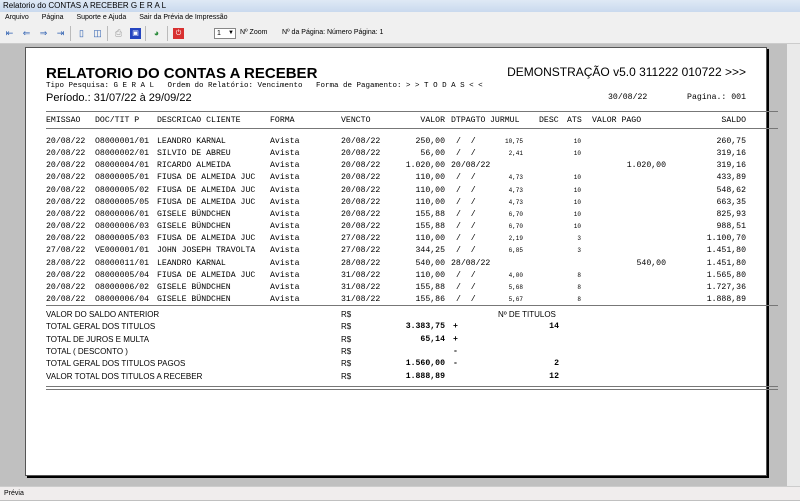 This screenshot has width=800, height=501. What do you see at coordinates (471, 263) in the screenshot?
I see `cell-dtpagto: 28/08/22` at bounding box center [471, 263].